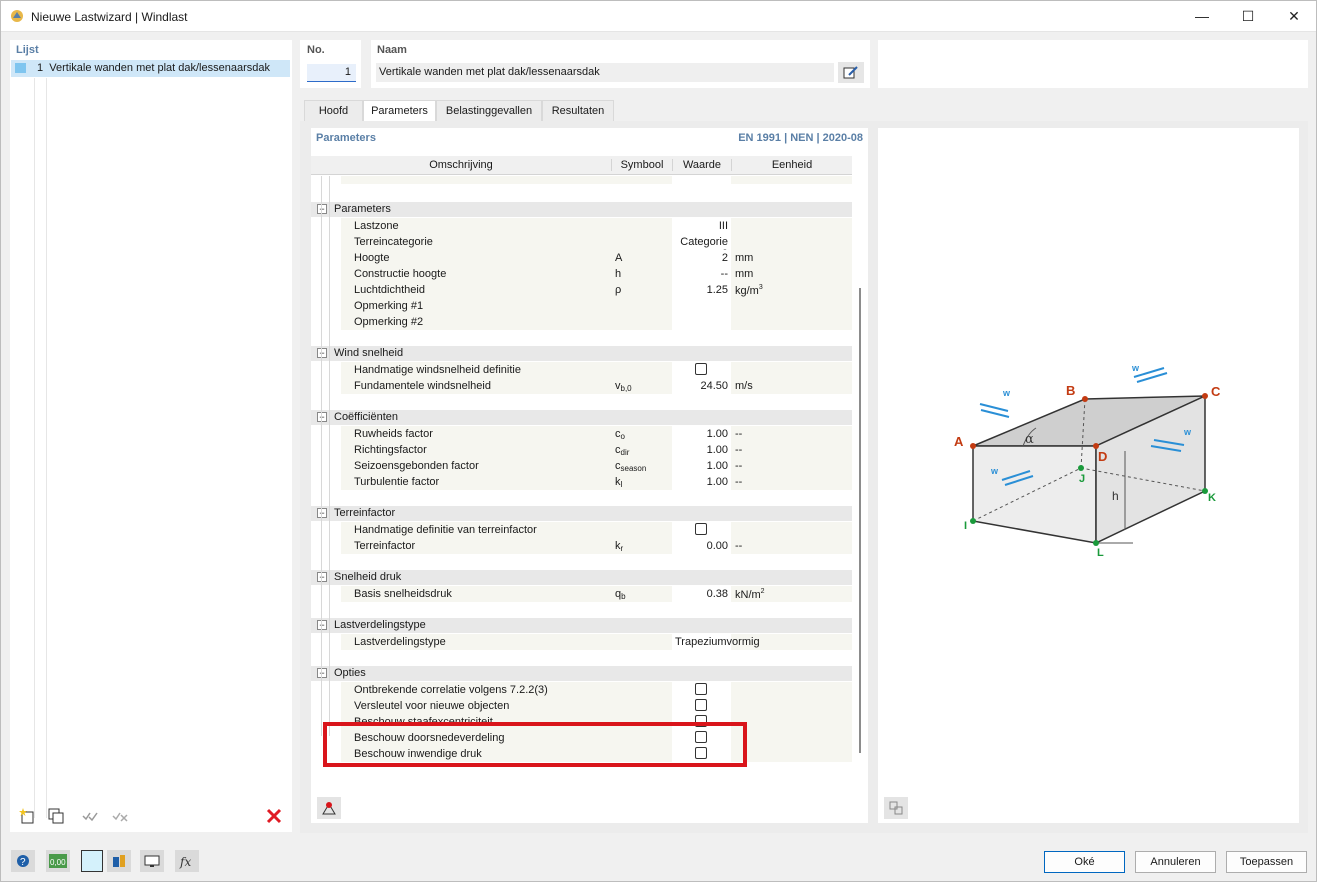  What do you see at coordinates (700, 258) in the screenshot?
I see `row-value: 2` at bounding box center [700, 258].